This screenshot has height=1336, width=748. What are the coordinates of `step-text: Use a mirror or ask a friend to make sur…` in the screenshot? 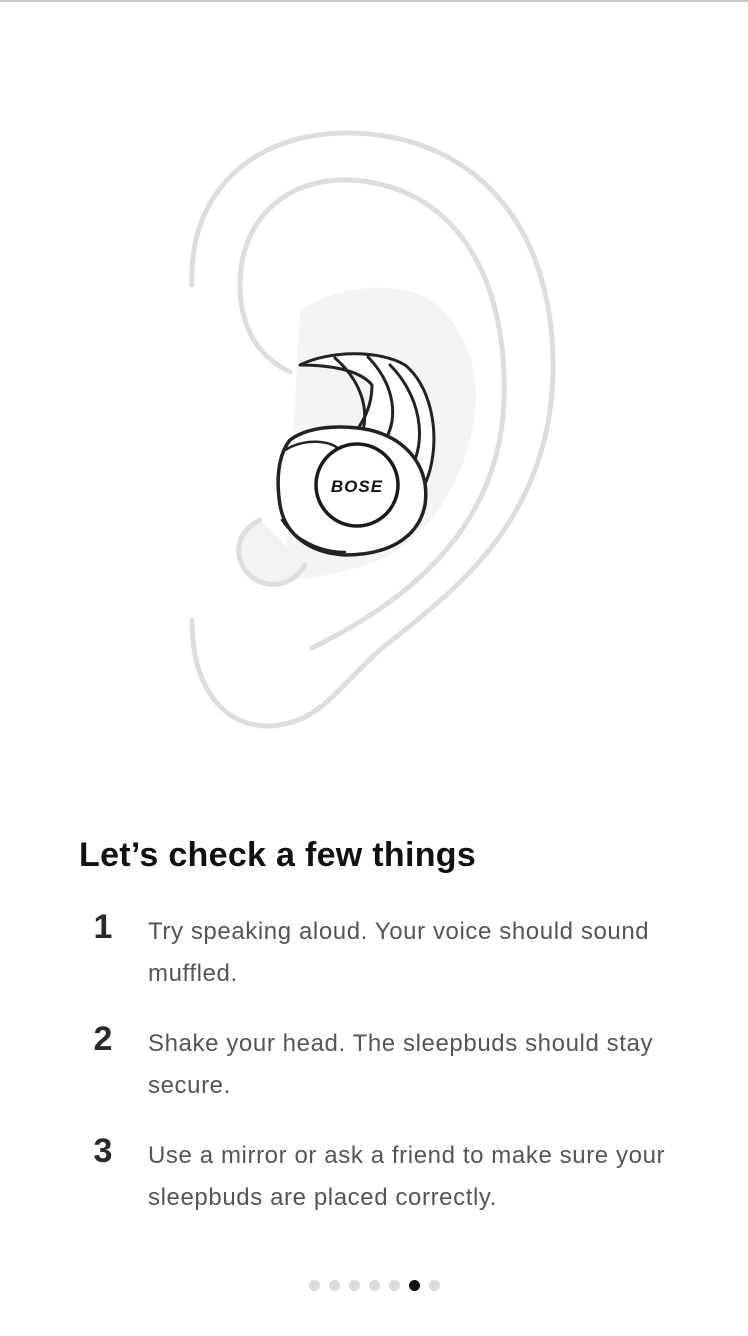 It's located at (407, 1176).